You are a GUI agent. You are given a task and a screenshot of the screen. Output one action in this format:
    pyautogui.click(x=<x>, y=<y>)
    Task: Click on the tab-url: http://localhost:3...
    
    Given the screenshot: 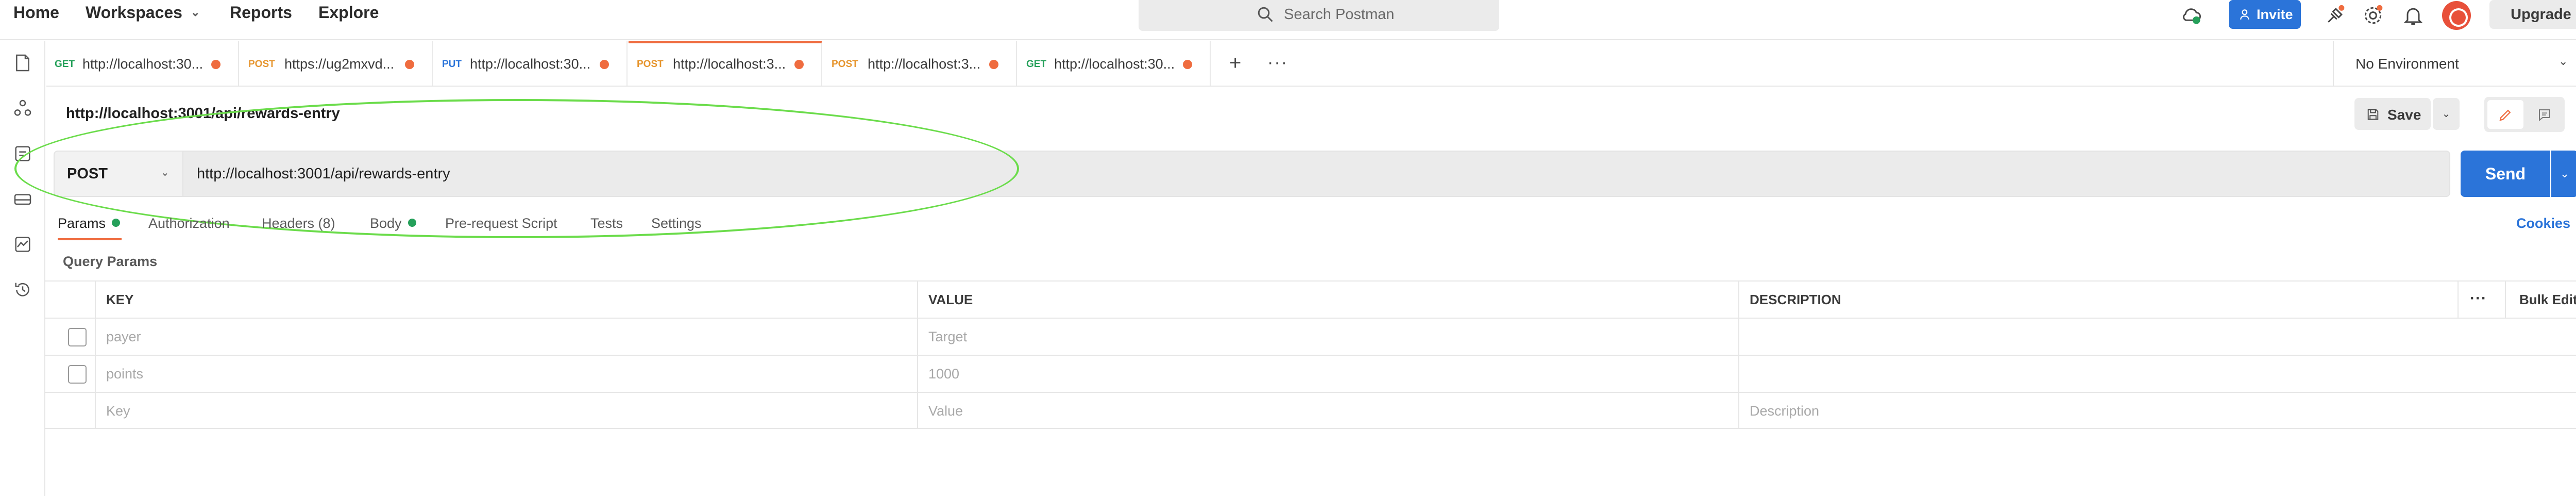 What is the action you would take?
    pyautogui.click(x=924, y=64)
    